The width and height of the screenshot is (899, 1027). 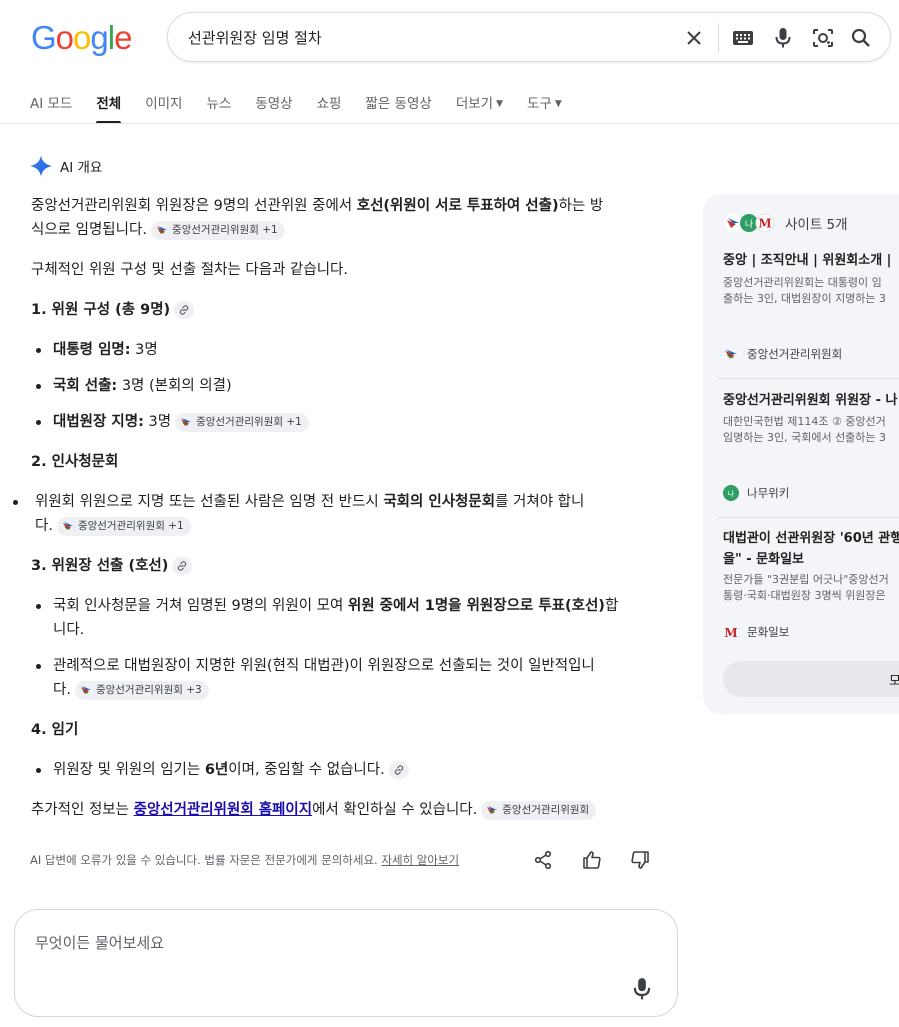 What do you see at coordinates (308, 108) in the screenshot?
I see `search-tabs: AI 모드 전체 이미지 뉴스 동영상 쇼핑 짧은 동영상 더보기 ▼ 도구 ▼` at bounding box center [308, 108].